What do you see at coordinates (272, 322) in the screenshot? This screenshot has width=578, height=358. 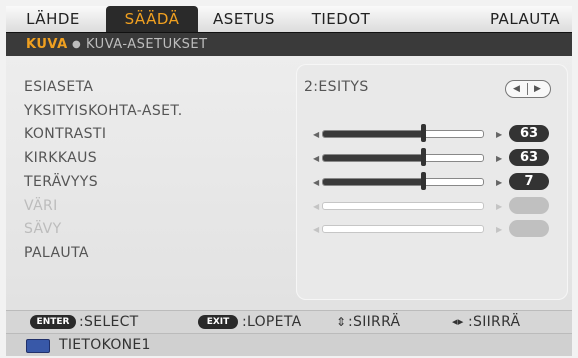 I see `exit-hint-text: :LOPETA` at bounding box center [272, 322].